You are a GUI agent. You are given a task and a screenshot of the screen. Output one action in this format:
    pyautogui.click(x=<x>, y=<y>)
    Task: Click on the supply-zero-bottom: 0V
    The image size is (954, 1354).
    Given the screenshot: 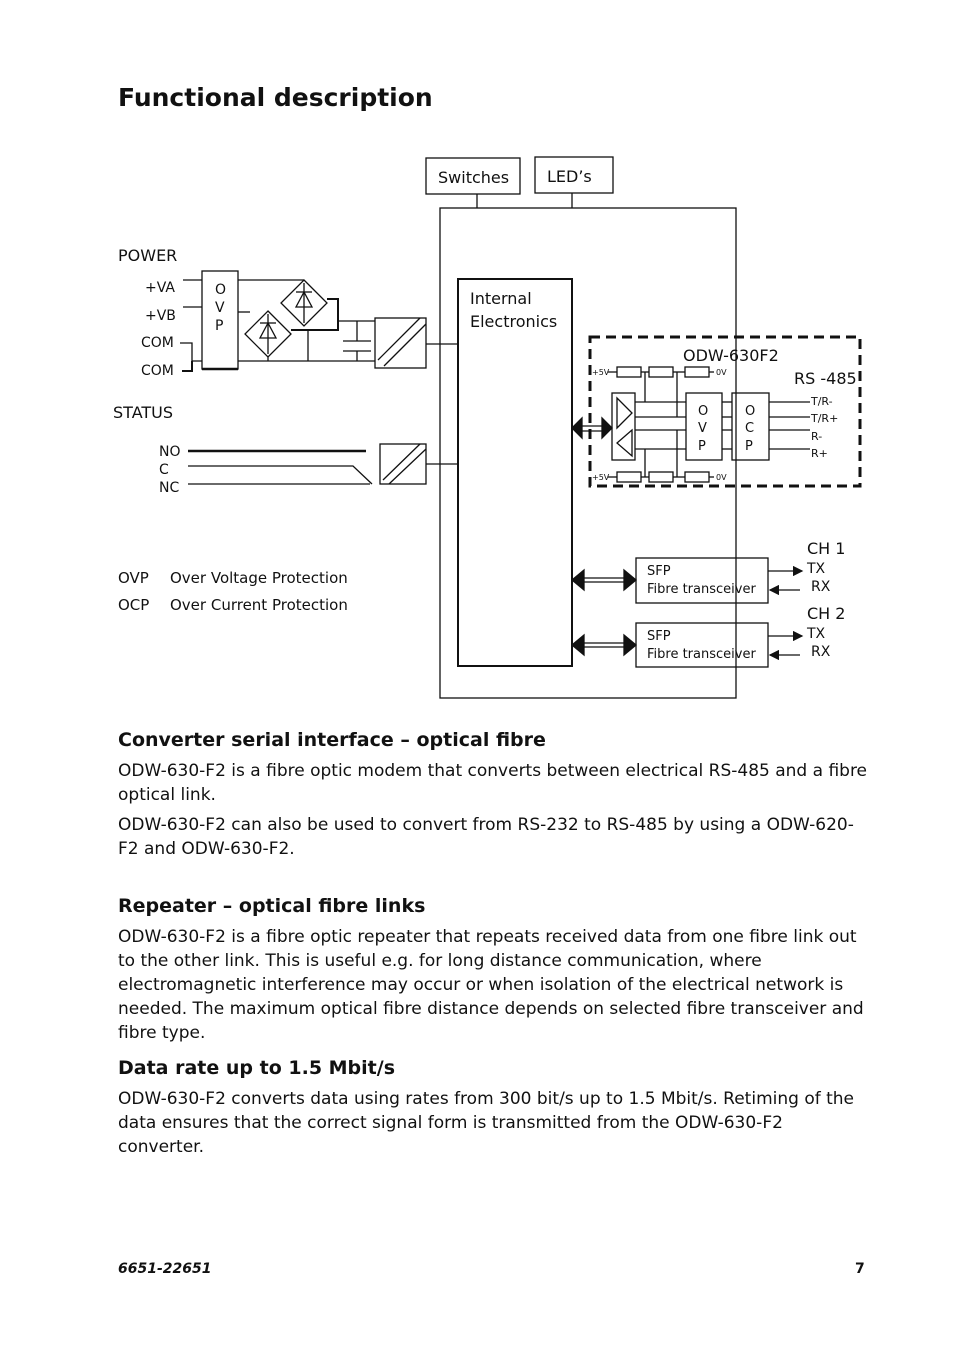 What is the action you would take?
    pyautogui.click(x=721, y=477)
    